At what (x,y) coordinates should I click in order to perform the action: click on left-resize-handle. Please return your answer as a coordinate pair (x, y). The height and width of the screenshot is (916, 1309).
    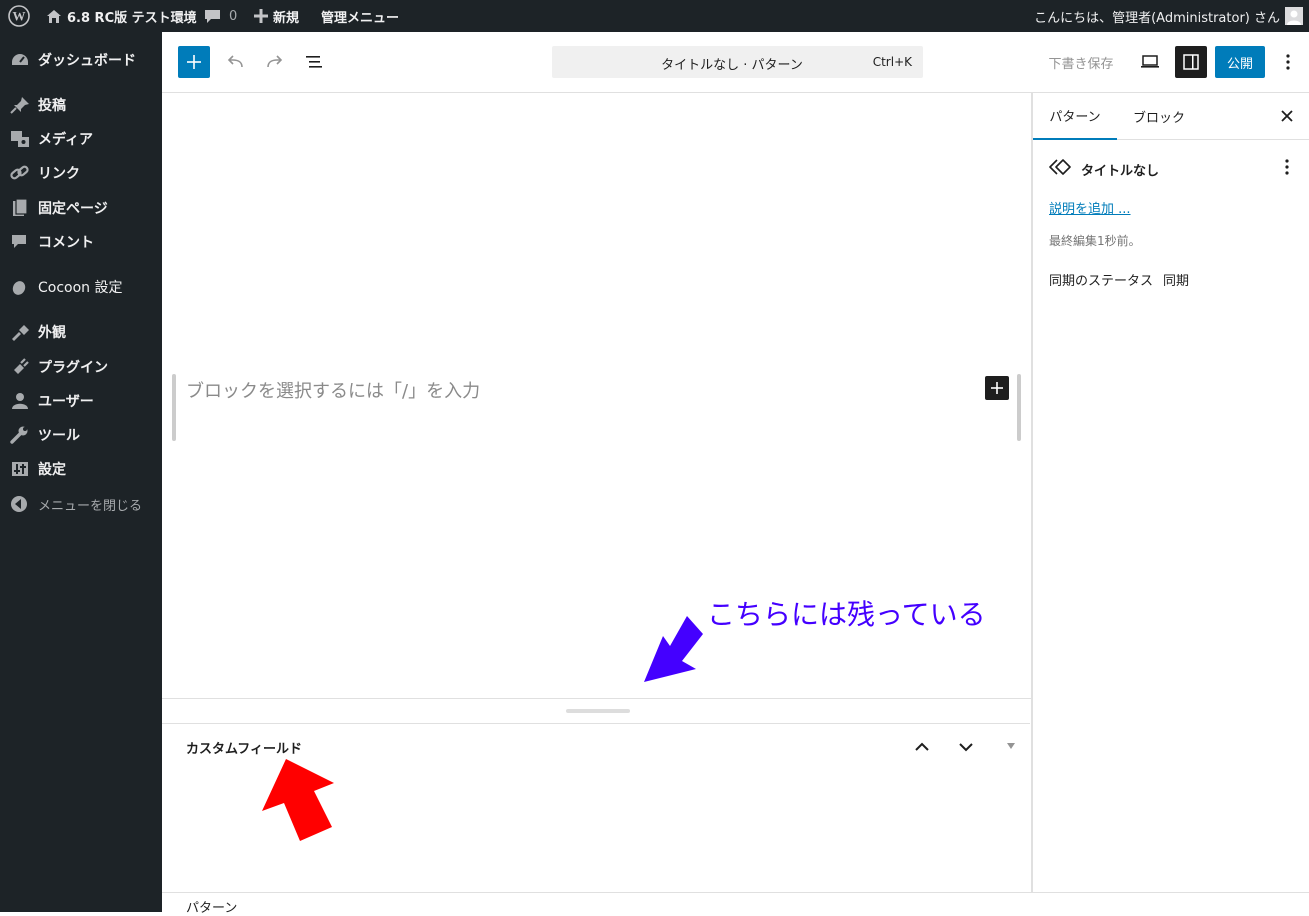
    Looking at the image, I should click on (174, 407).